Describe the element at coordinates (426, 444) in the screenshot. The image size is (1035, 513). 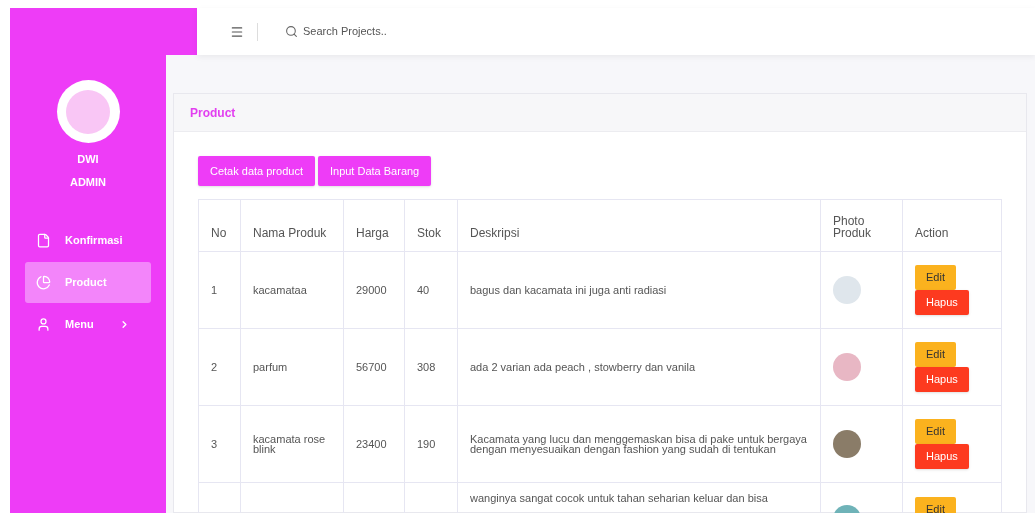
I see `table-cell: 190` at that location.